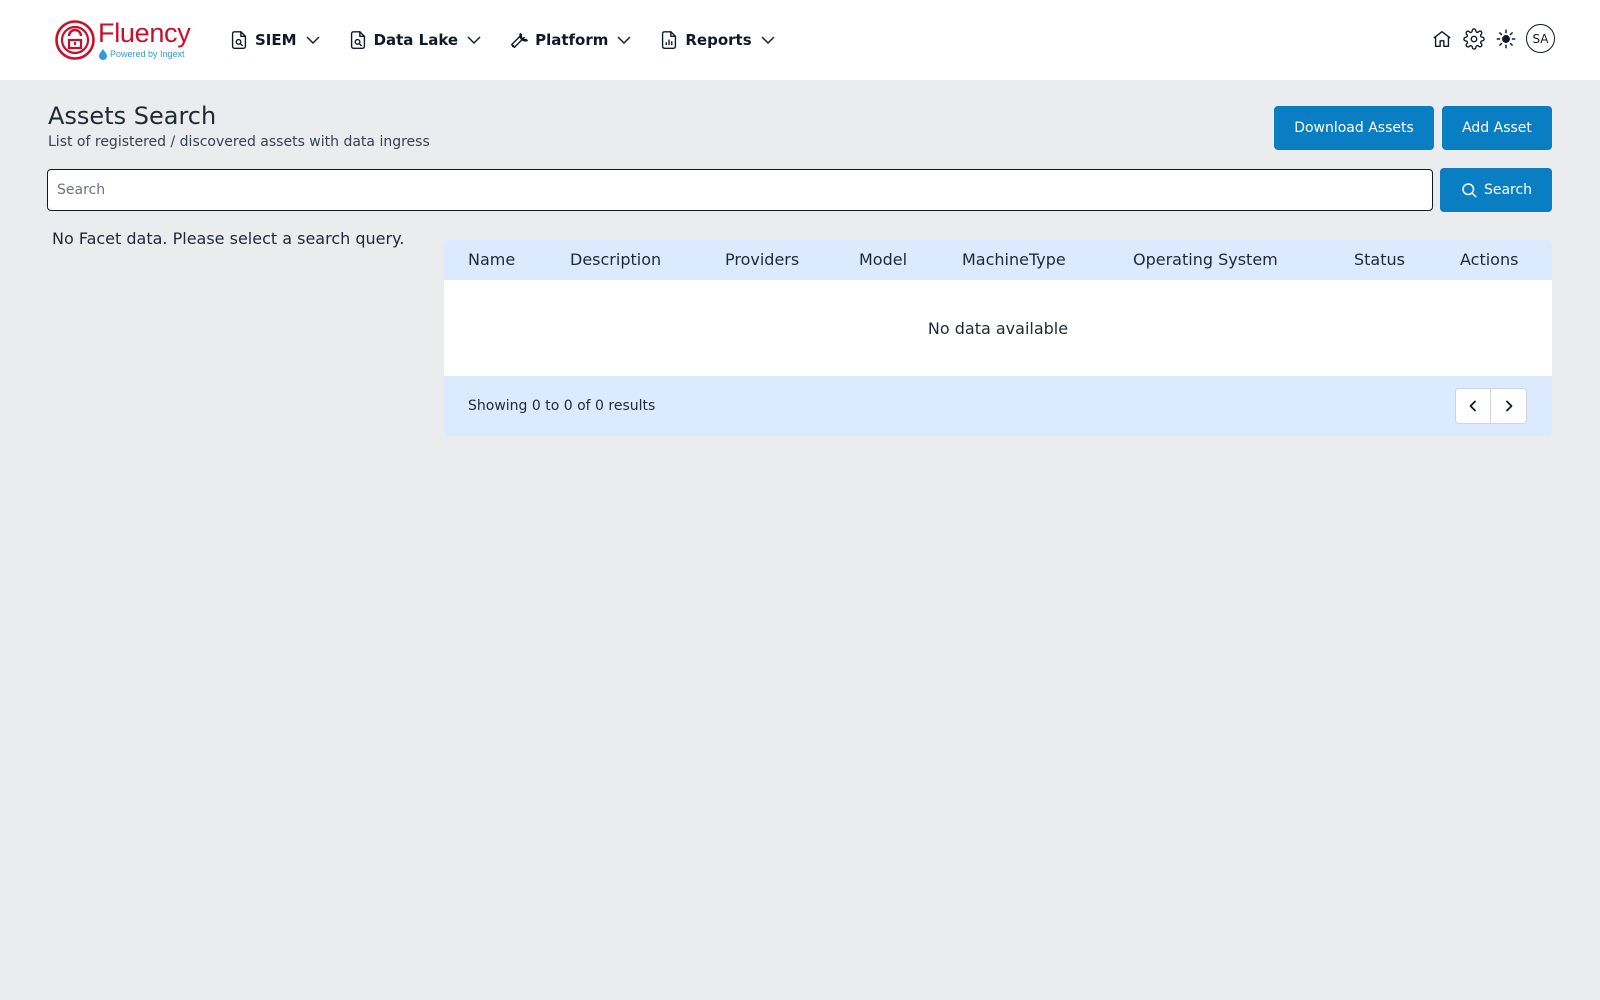  I want to click on nav-label: SIEM, so click(276, 40).